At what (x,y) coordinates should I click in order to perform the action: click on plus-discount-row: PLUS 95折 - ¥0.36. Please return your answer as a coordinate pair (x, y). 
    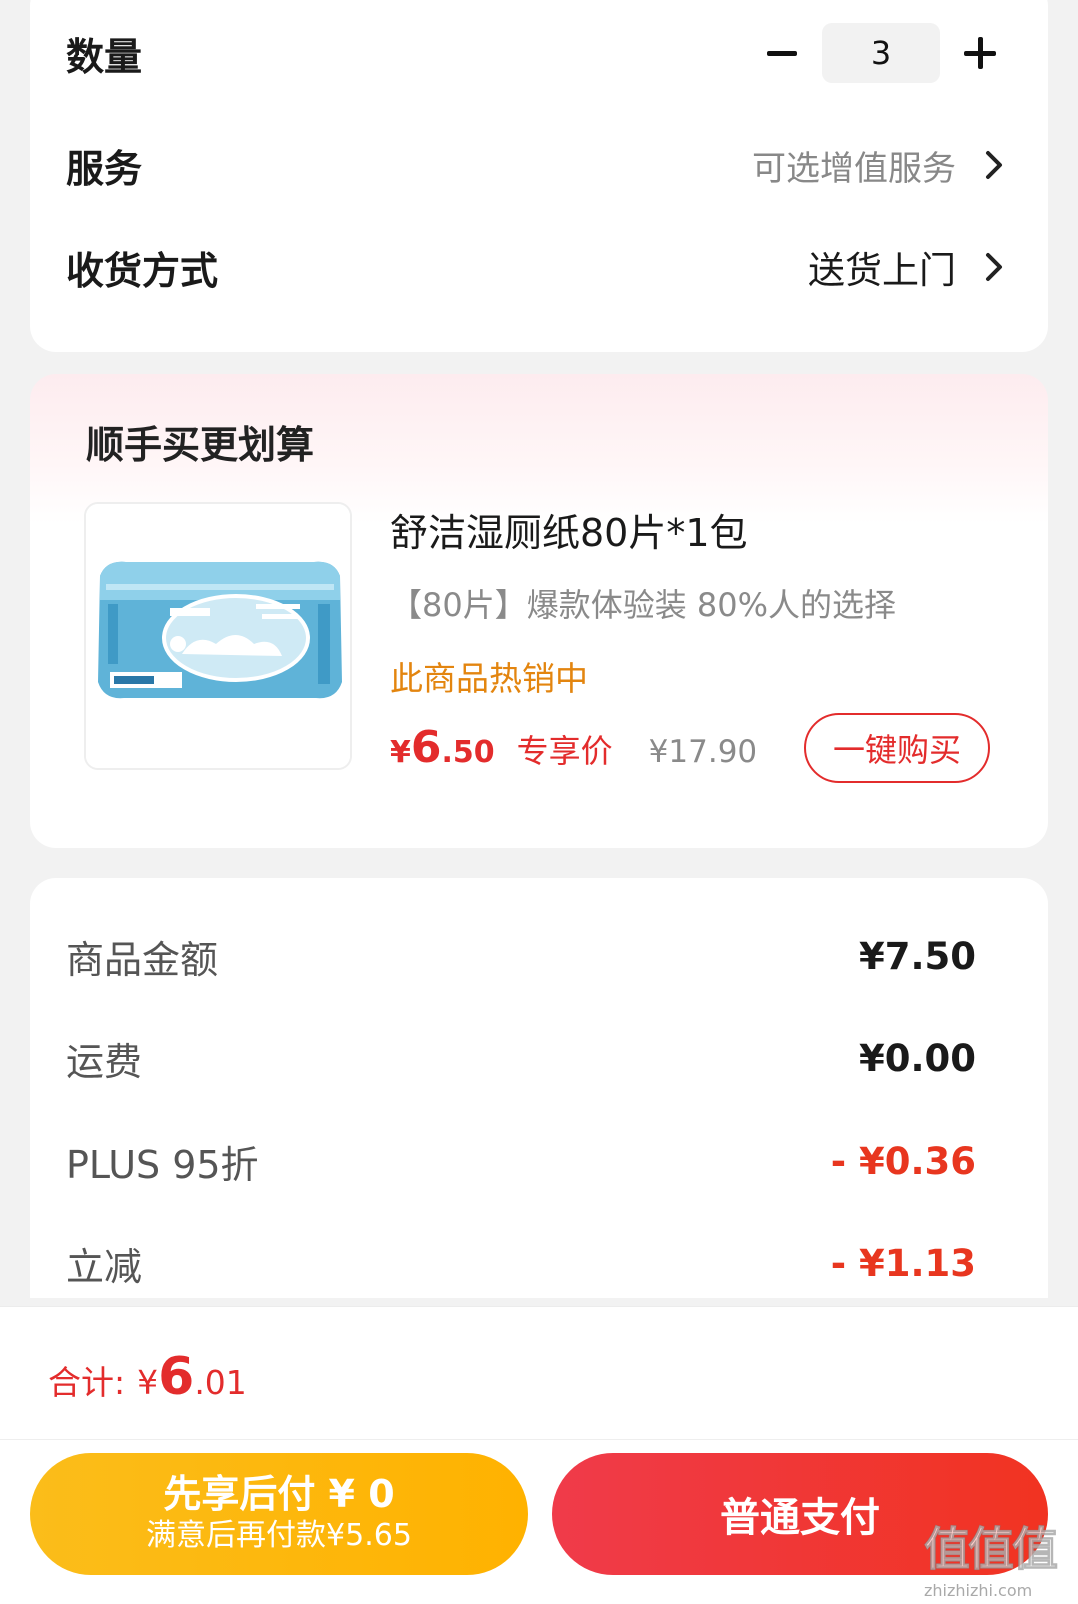
    Looking at the image, I should click on (521, 1161).